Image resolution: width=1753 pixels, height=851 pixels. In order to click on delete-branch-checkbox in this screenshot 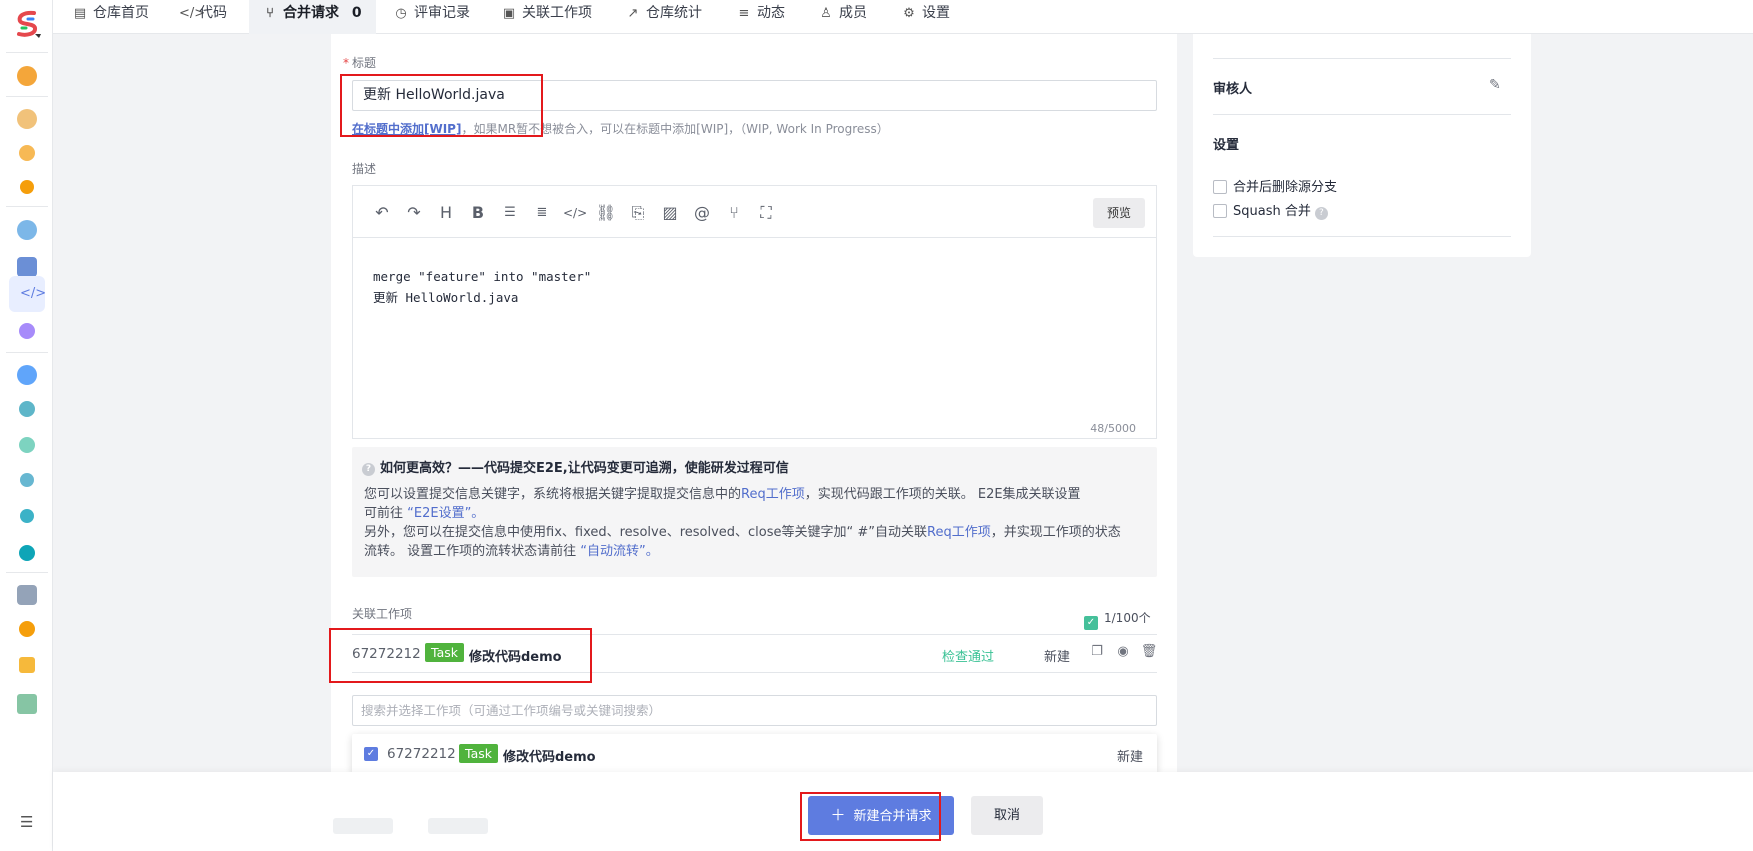, I will do `click(1220, 187)`.